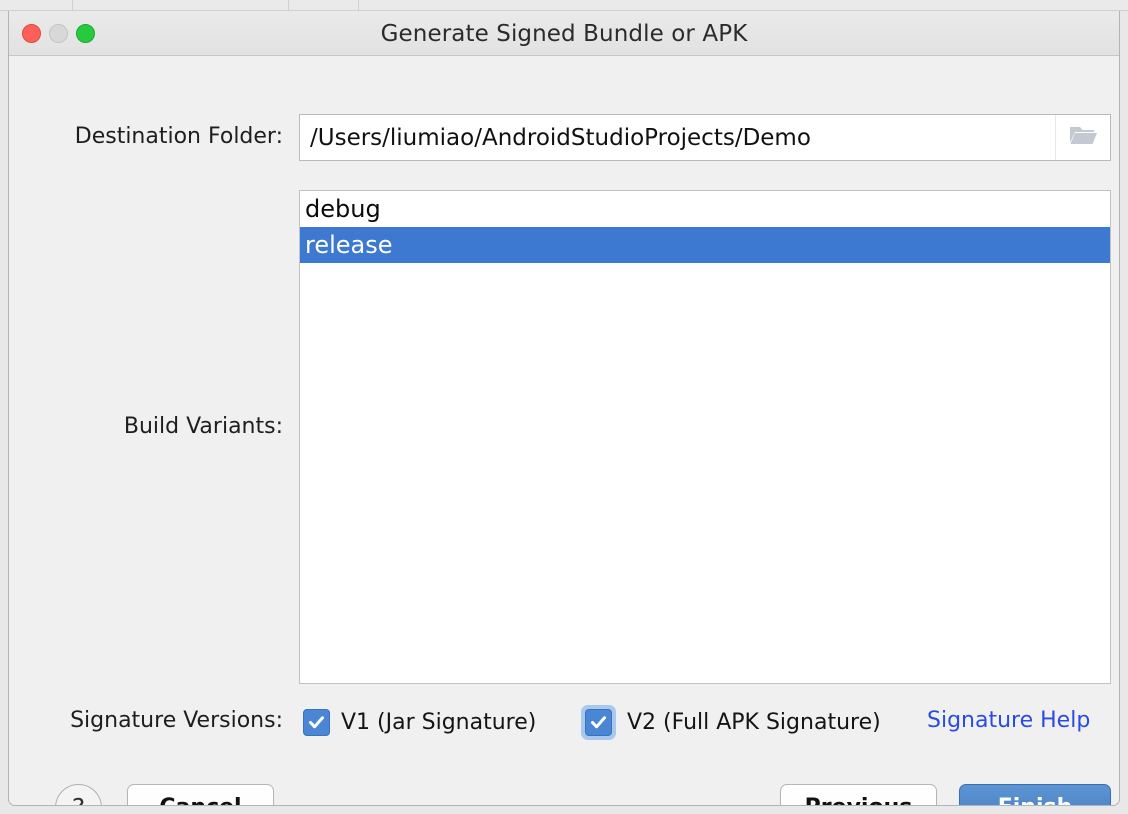 The height and width of the screenshot is (814, 1128). What do you see at coordinates (203, 426) in the screenshot?
I see `build-variants-label: Build Variants:` at bounding box center [203, 426].